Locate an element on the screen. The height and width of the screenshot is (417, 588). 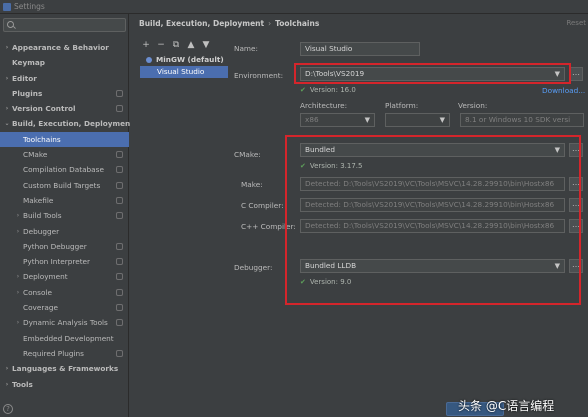
sidebar-item-label: Editor is located at coordinates (24, 78).